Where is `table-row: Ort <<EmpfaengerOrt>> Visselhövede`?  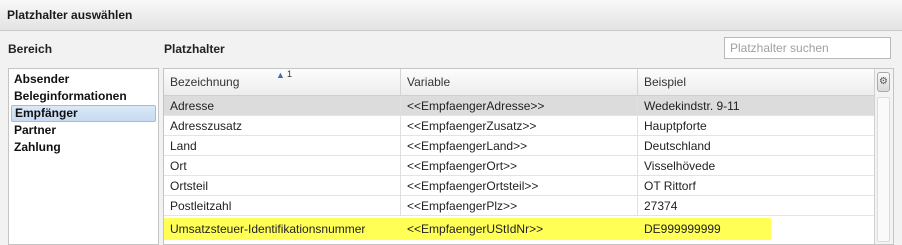
table-row: Ort <<EmpfaengerOrt>> Visselhövede is located at coordinates (519, 166).